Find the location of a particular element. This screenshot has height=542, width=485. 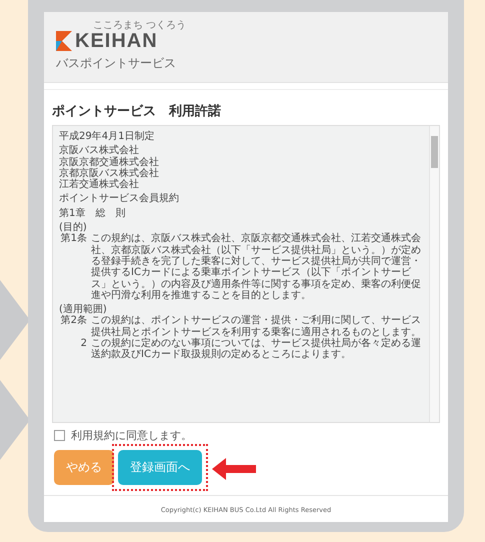

terms-text: 京都京阪バス株式会社 is located at coordinates (109, 173).